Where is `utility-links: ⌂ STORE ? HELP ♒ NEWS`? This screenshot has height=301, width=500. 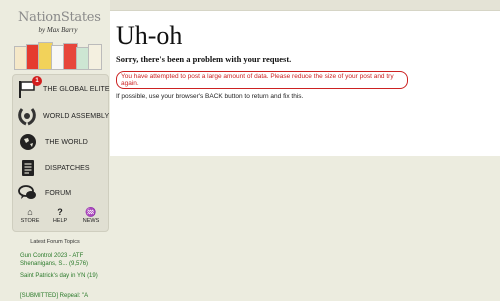
utility-links: ⌂ STORE ? HELP ♒ NEWS is located at coordinates (60, 218).